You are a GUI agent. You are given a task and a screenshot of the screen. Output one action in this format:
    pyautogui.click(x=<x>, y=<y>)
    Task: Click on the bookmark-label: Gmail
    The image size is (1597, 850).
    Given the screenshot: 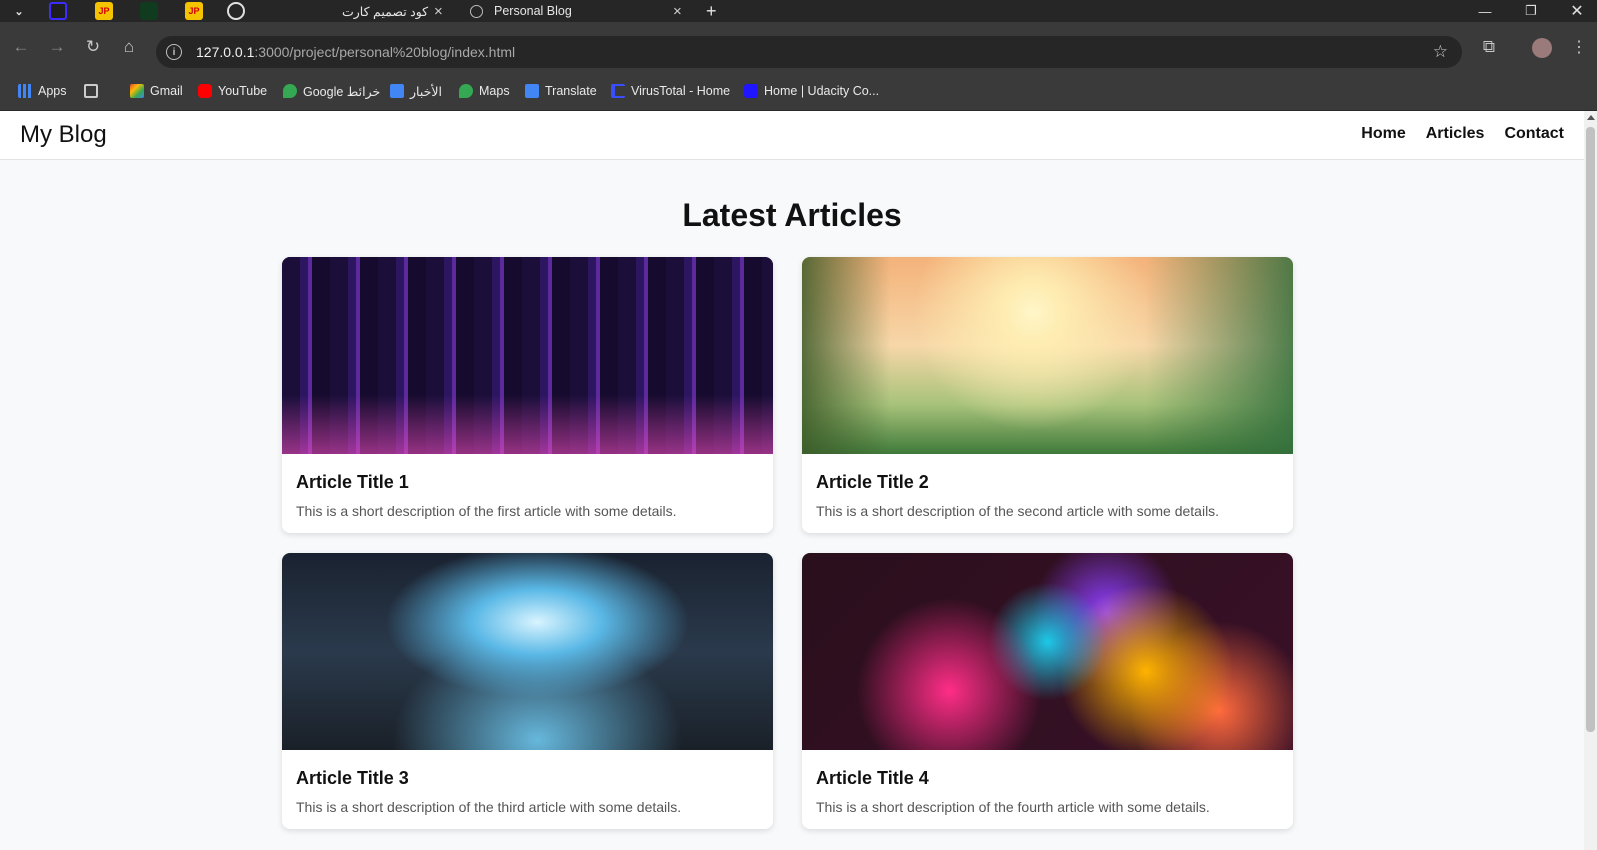 What is the action you would take?
    pyautogui.click(x=166, y=91)
    